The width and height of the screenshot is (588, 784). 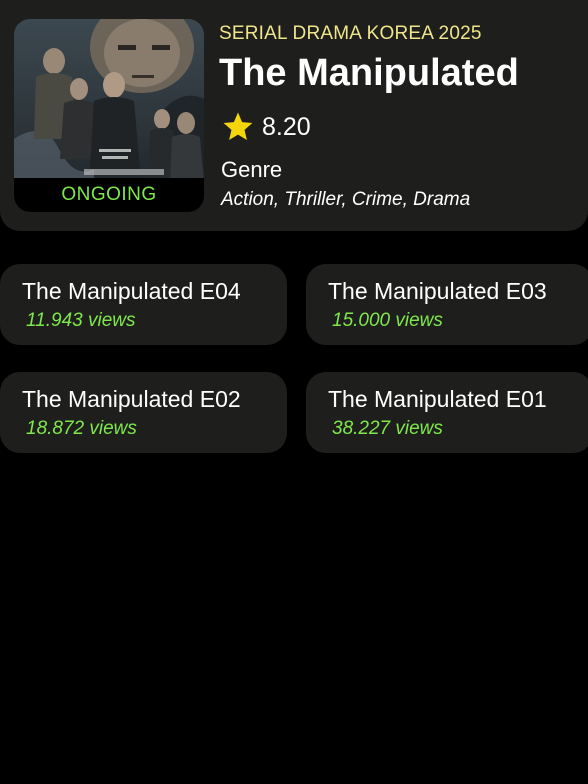 What do you see at coordinates (350, 33) in the screenshot?
I see `category-label: SERIAL DRAMA KOREA 2025` at bounding box center [350, 33].